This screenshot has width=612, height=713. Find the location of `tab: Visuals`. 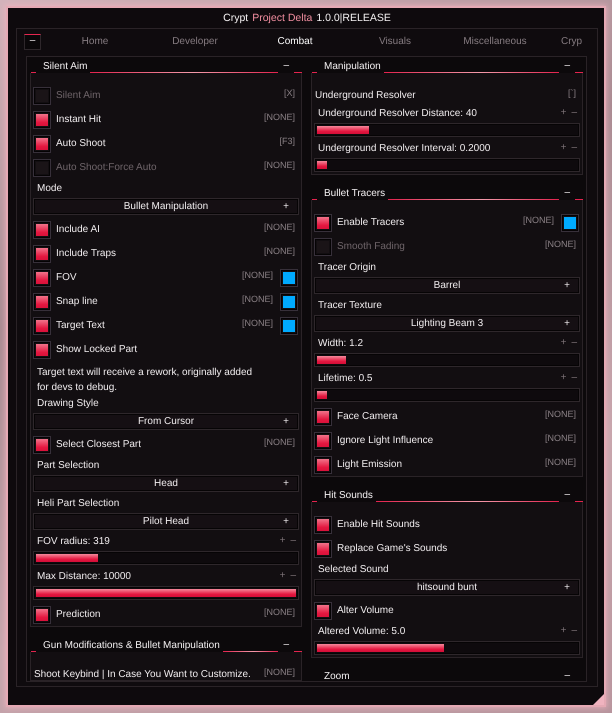

tab: Visuals is located at coordinates (395, 42).